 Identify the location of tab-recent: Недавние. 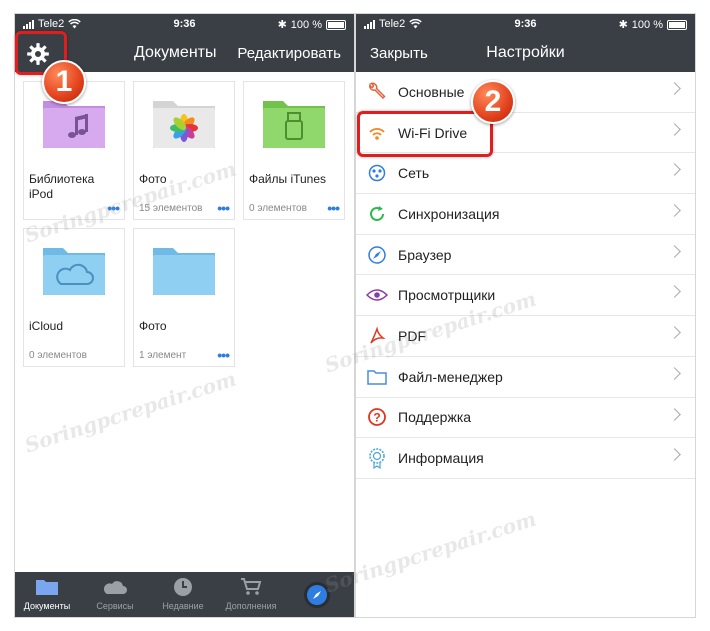
(183, 593).